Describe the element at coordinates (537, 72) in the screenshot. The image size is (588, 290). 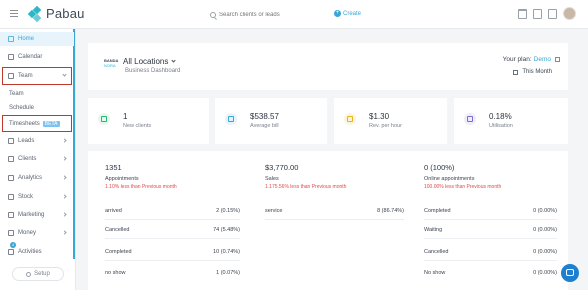
I see `period-label: This Month` at that location.